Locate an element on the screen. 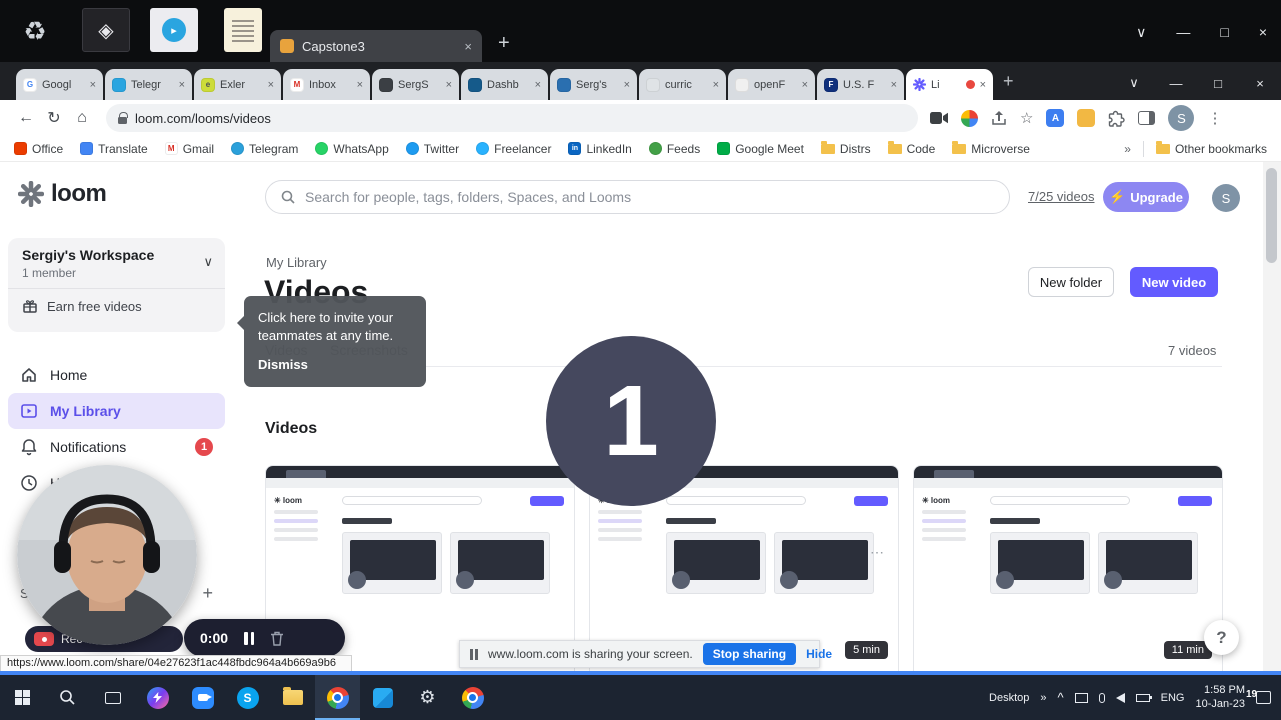 The image size is (1281, 720). video-card: ✳ loom 11 min is located at coordinates (1068, 570).